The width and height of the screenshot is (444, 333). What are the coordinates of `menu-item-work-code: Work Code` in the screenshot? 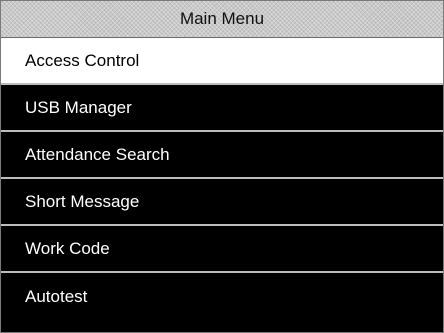 It's located at (222, 249).